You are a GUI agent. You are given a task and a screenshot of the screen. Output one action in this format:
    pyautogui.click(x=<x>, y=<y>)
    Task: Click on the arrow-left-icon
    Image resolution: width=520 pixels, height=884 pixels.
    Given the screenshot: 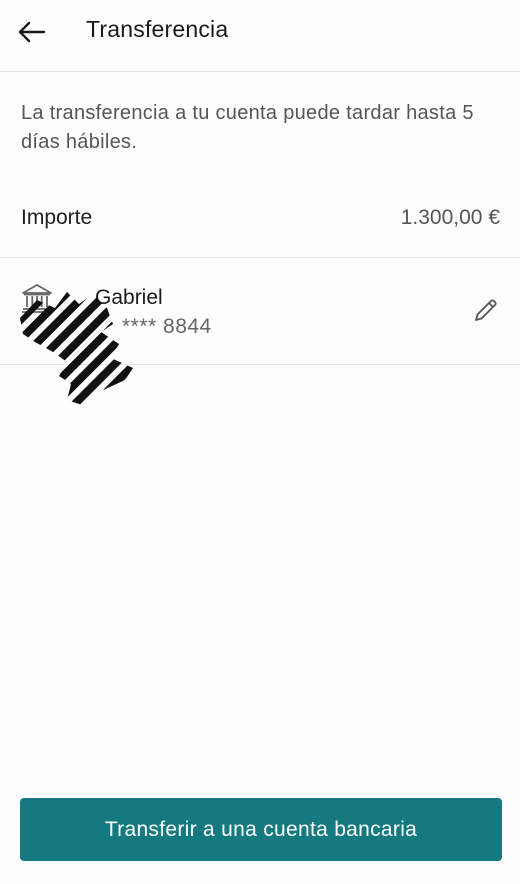 What is the action you would take?
    pyautogui.click(x=32, y=32)
    